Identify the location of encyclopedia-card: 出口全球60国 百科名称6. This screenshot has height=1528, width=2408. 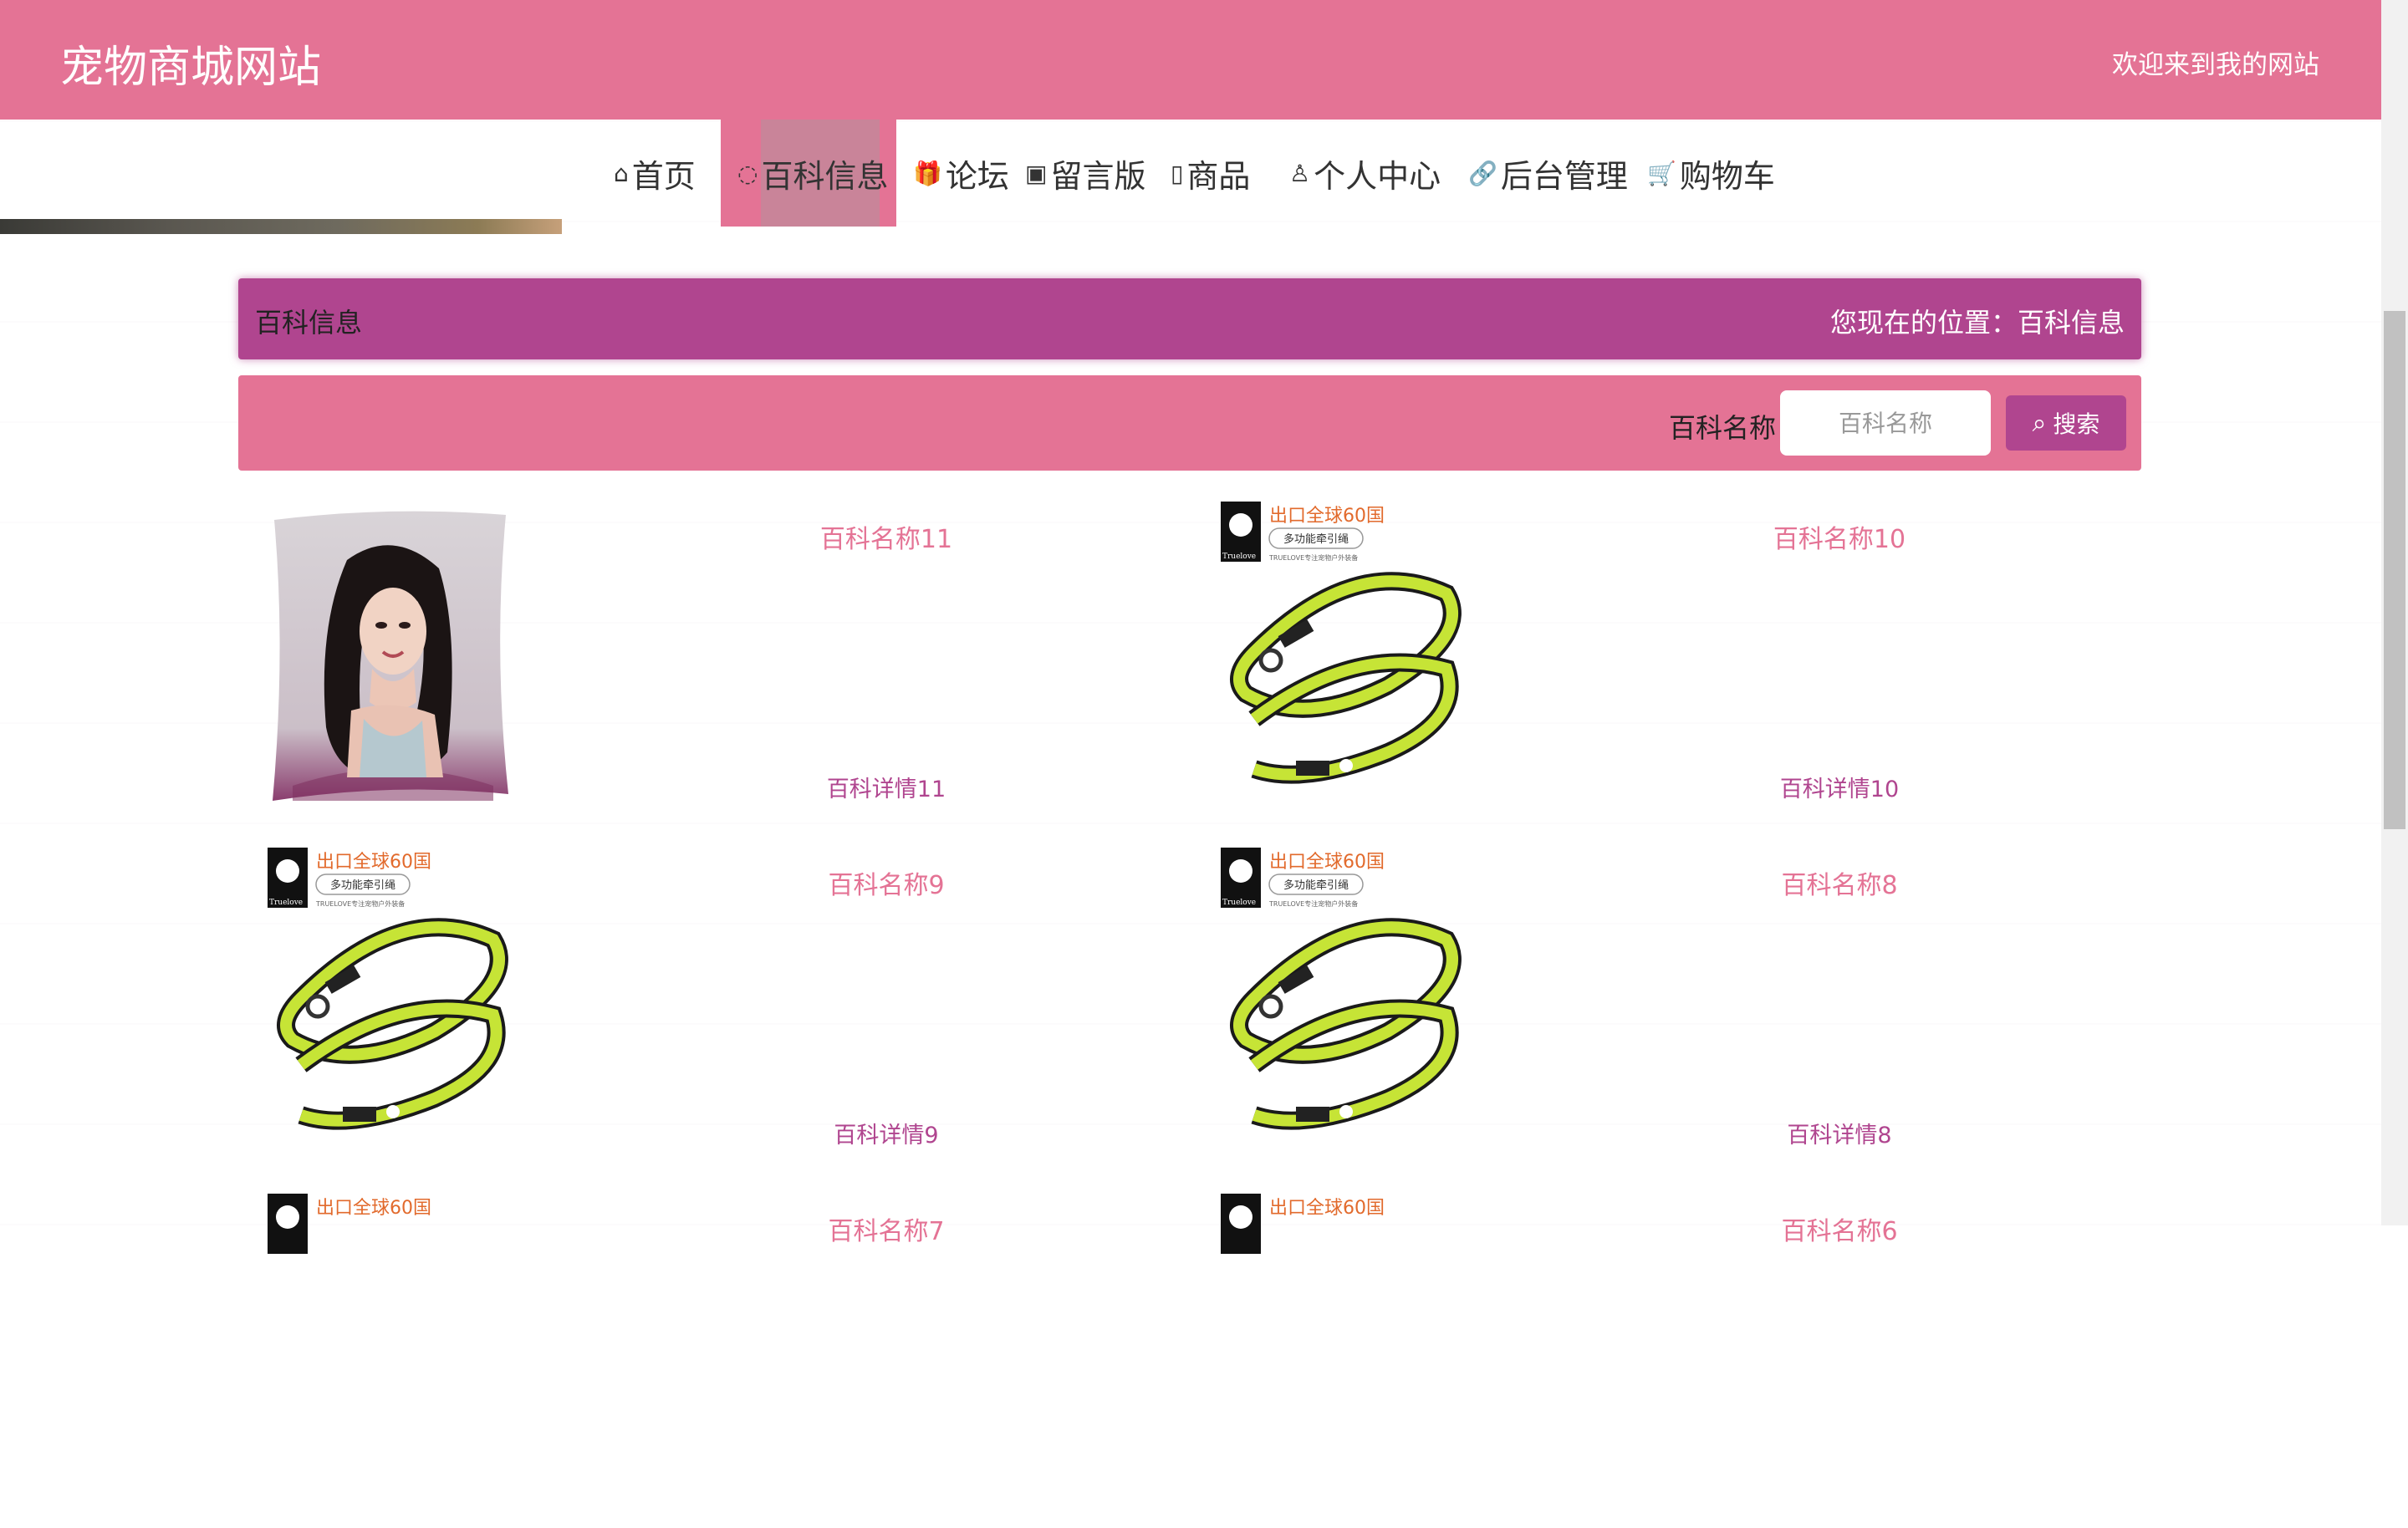
(1680, 1361).